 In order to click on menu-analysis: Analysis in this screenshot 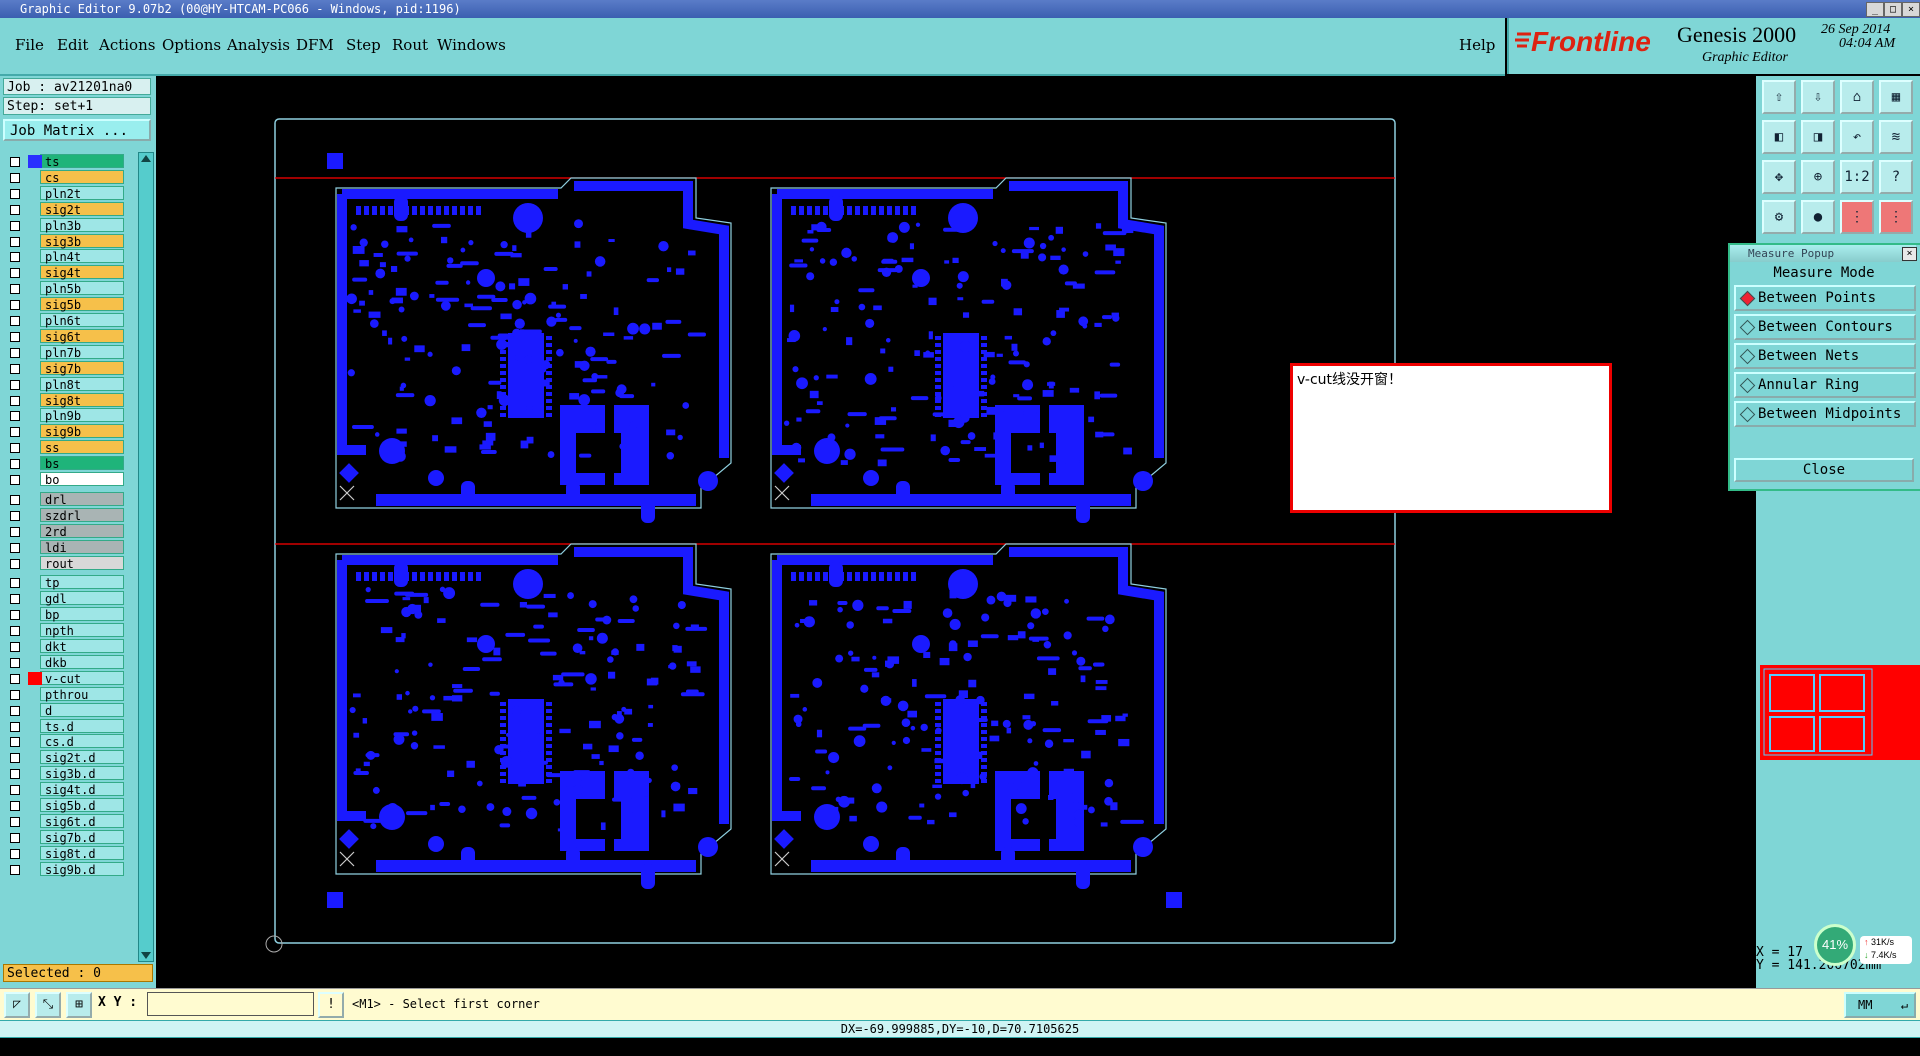, I will do `click(258, 45)`.